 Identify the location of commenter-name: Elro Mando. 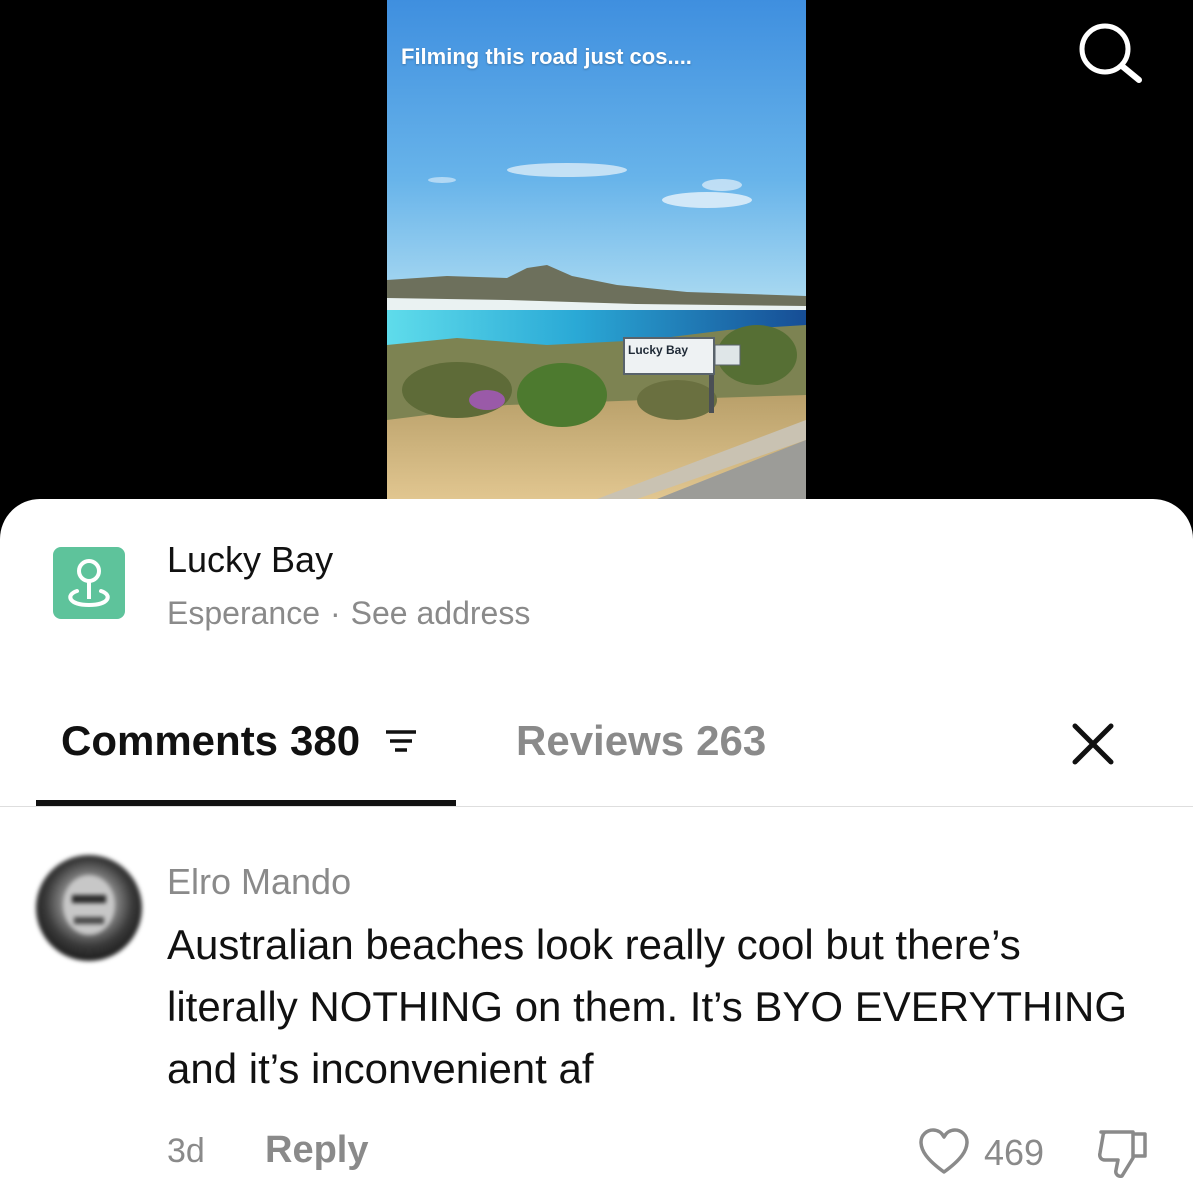
(259, 882).